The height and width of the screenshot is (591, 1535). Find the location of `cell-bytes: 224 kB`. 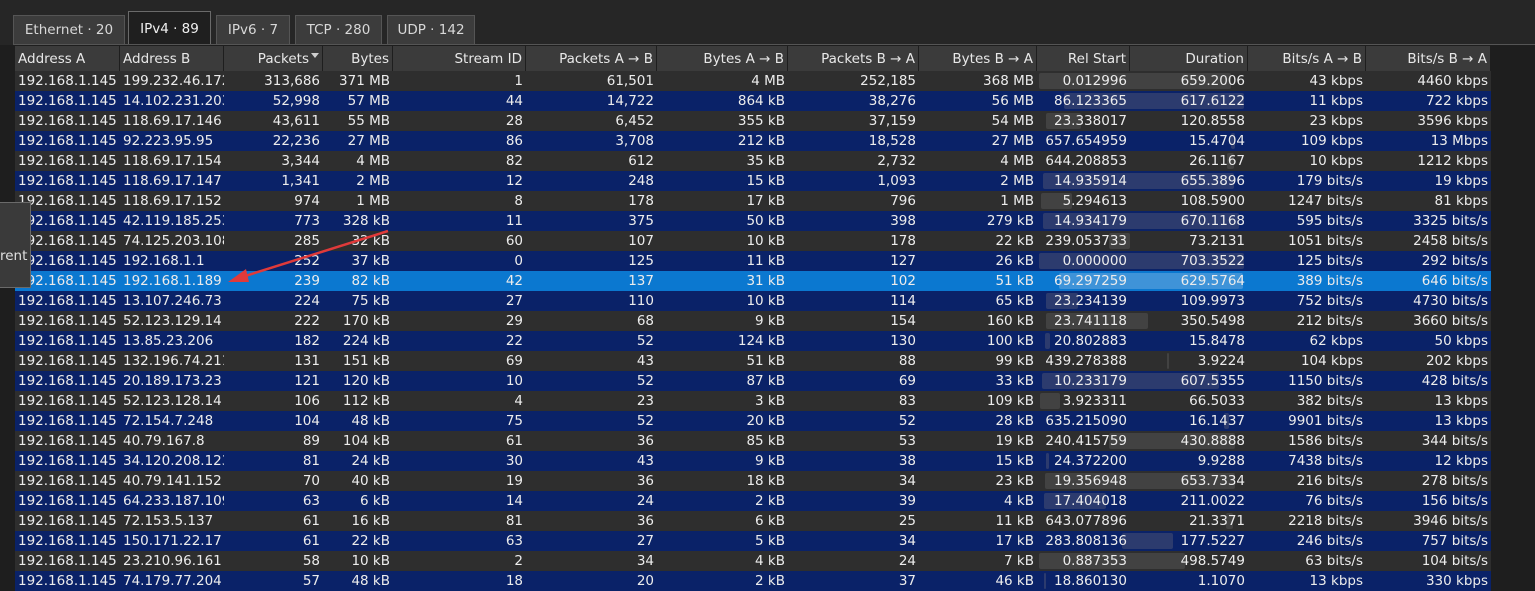

cell-bytes: 224 kB is located at coordinates (366, 341).